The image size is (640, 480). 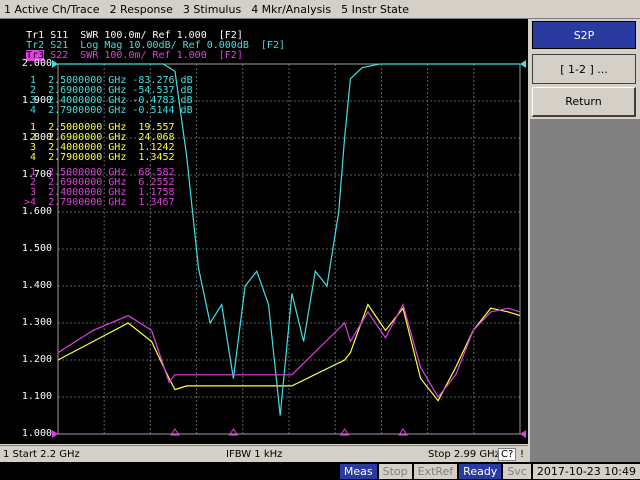 What do you see at coordinates (586, 471) in the screenshot?
I see `status-datetime: 2017-10-23 10:49` at bounding box center [586, 471].